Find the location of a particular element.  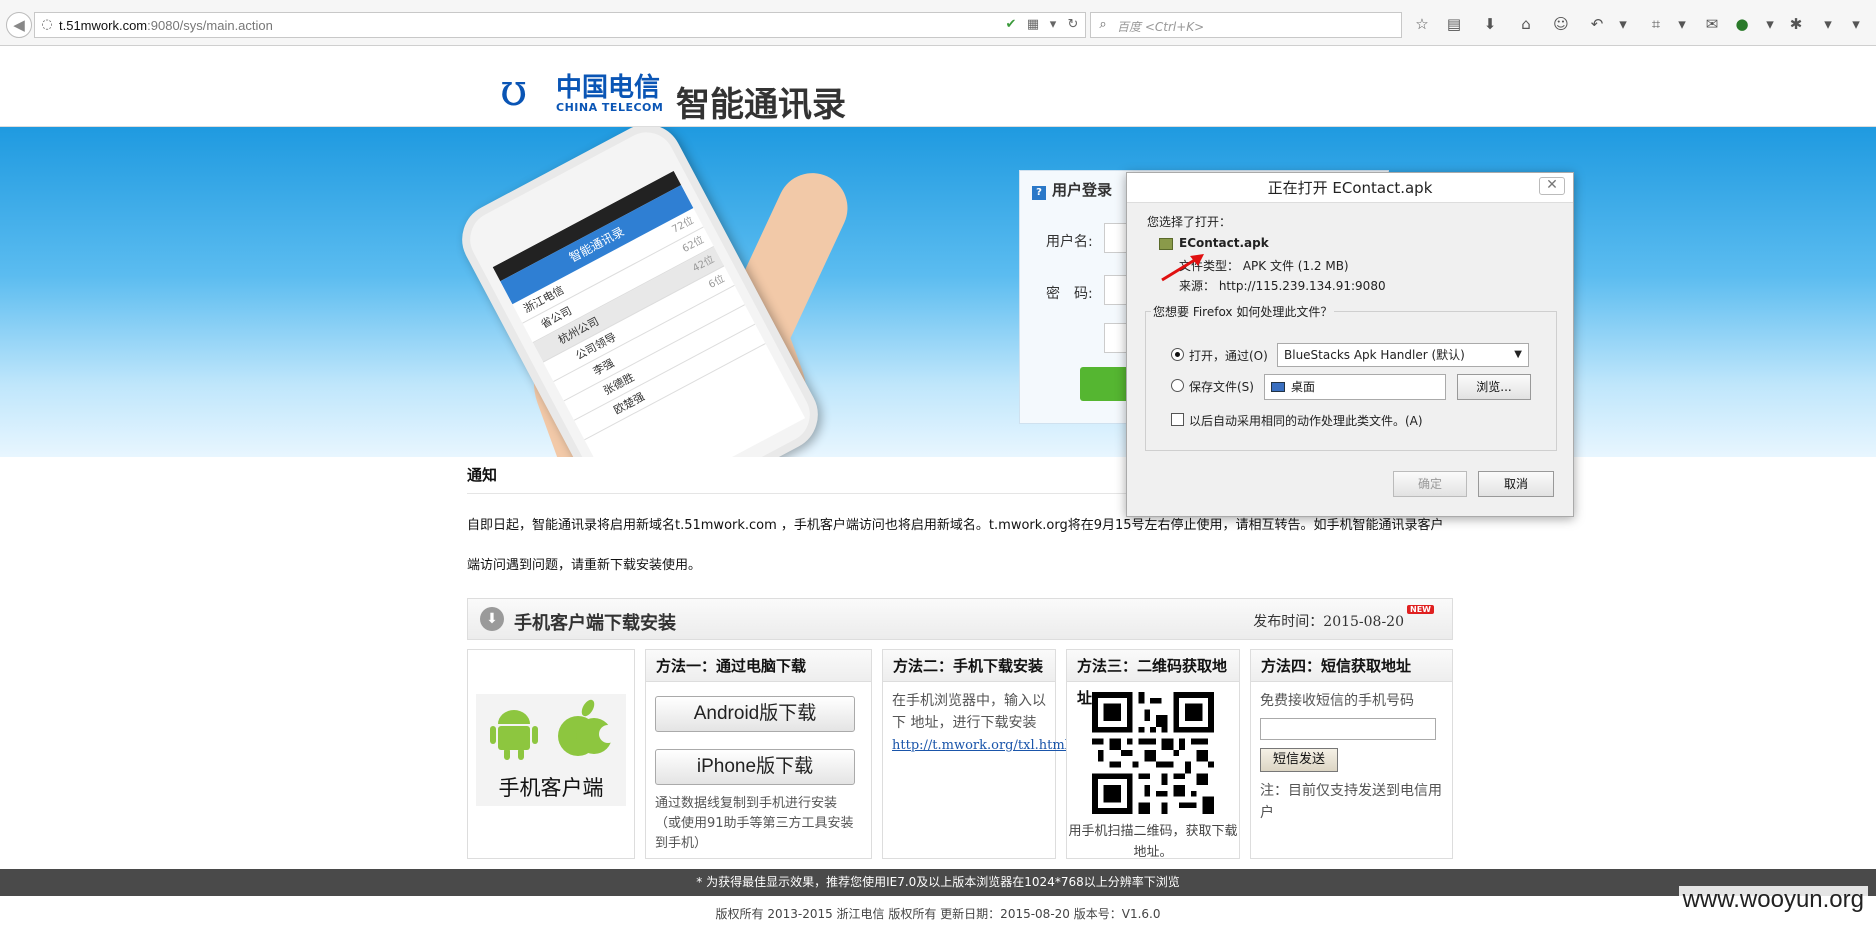

shield-icon: ● is located at coordinates (1742, 24).